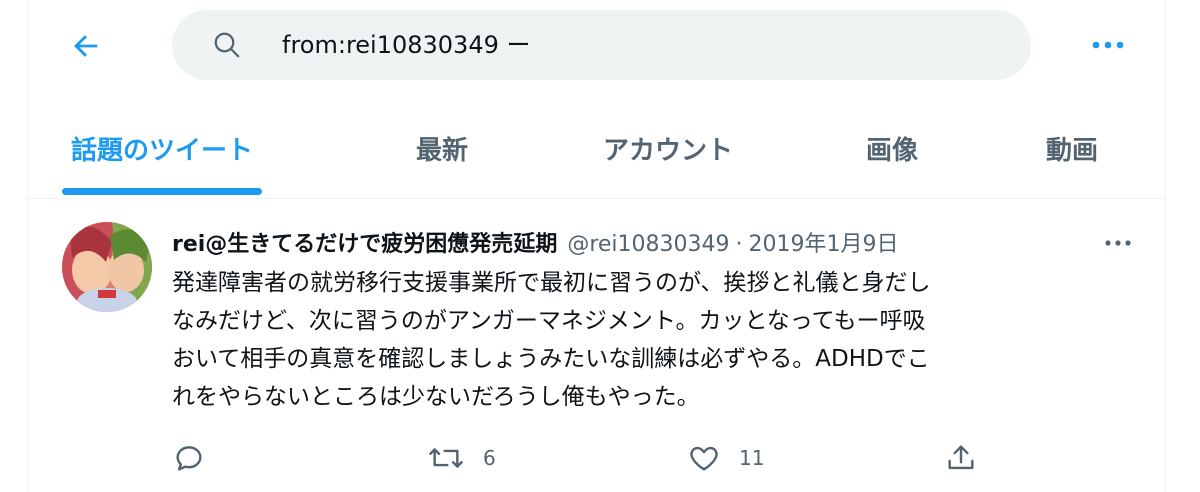 The height and width of the screenshot is (492, 1200). What do you see at coordinates (549, 321) in the screenshot?
I see `tweet-text-line: なみだけど、次に習うのがアンガーマネジメント。カッとなってもー呼吸` at bounding box center [549, 321].